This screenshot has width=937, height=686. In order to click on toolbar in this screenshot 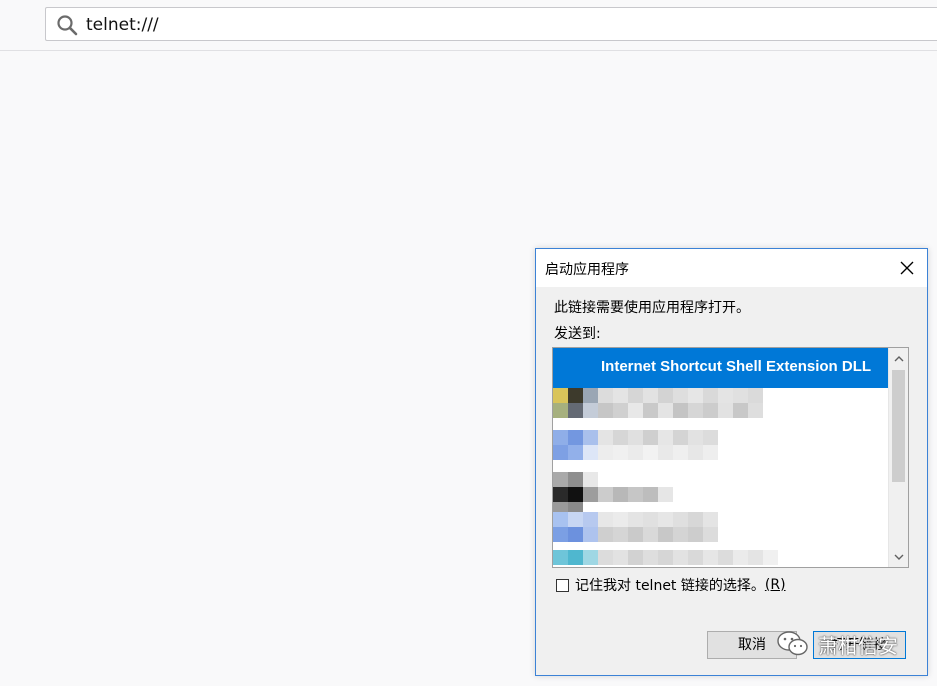, I will do `click(468, 25)`.